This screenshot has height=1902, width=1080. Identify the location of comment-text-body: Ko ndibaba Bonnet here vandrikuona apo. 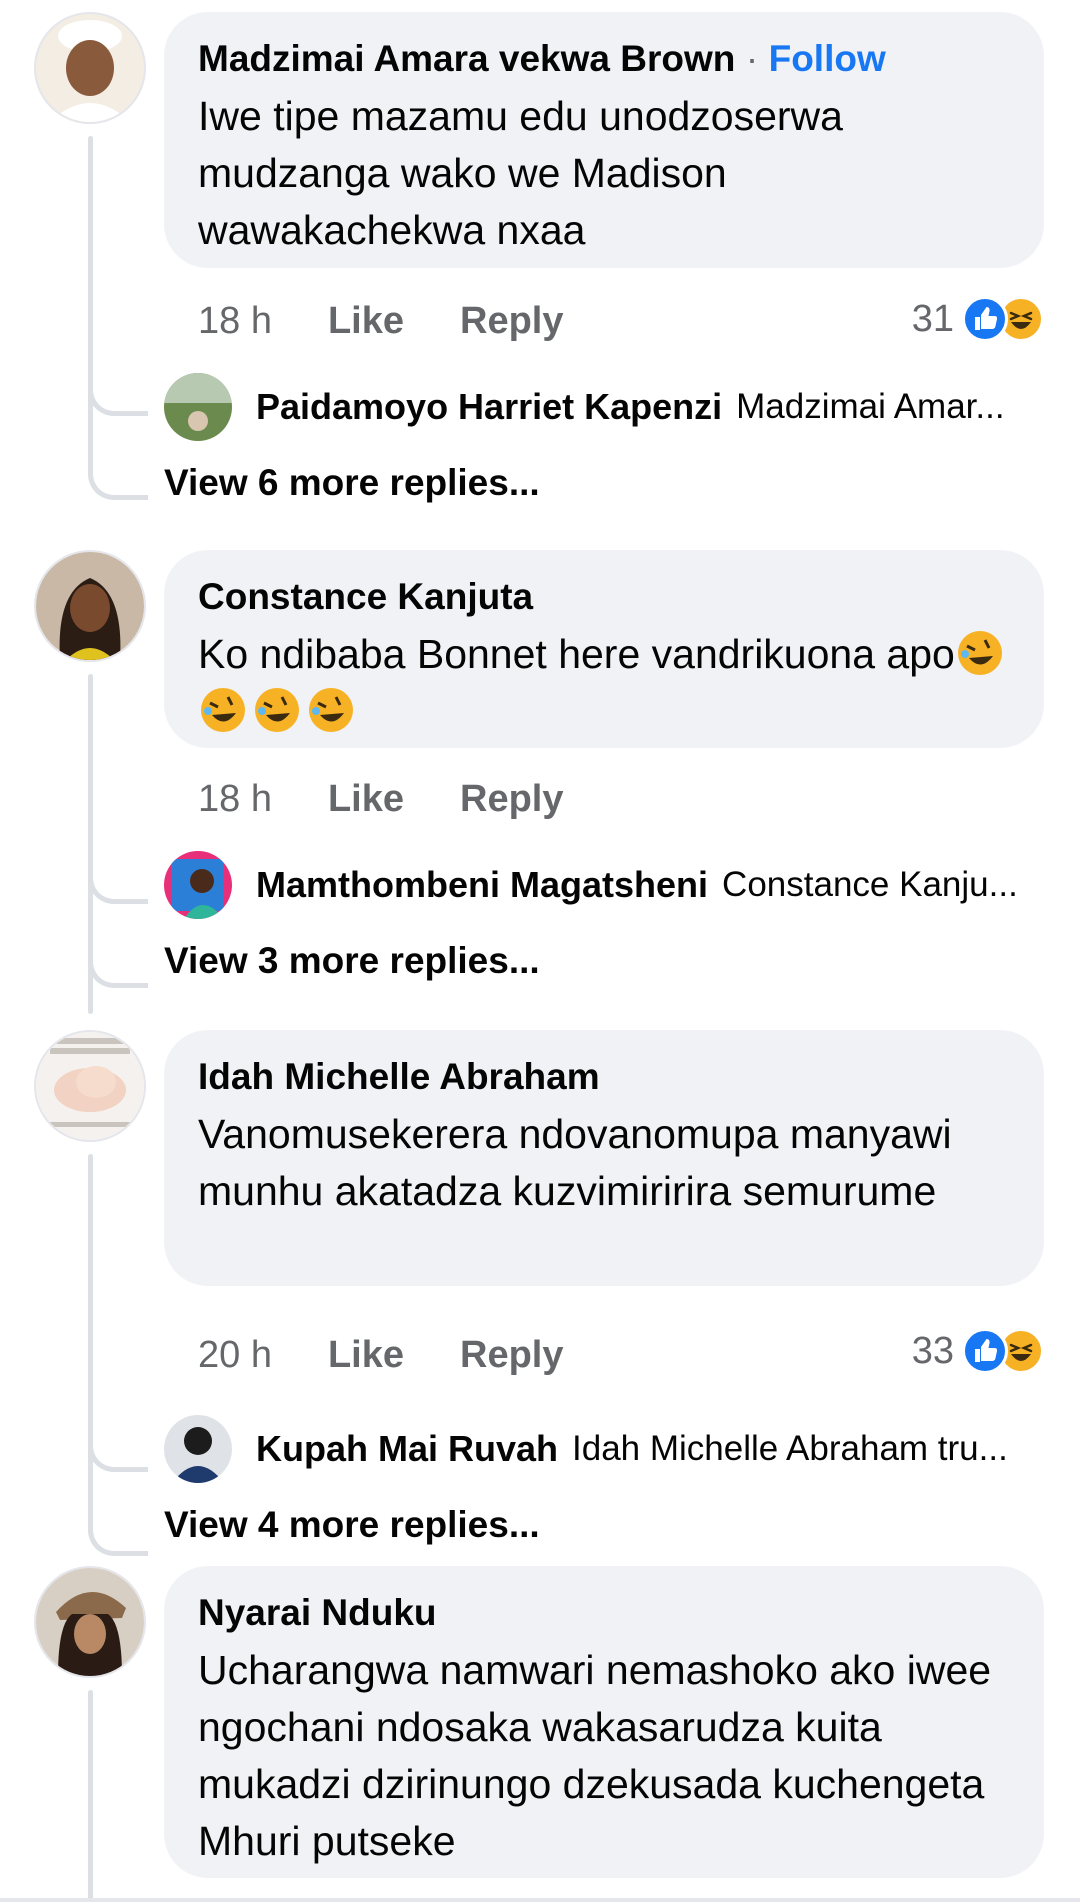
(576, 654).